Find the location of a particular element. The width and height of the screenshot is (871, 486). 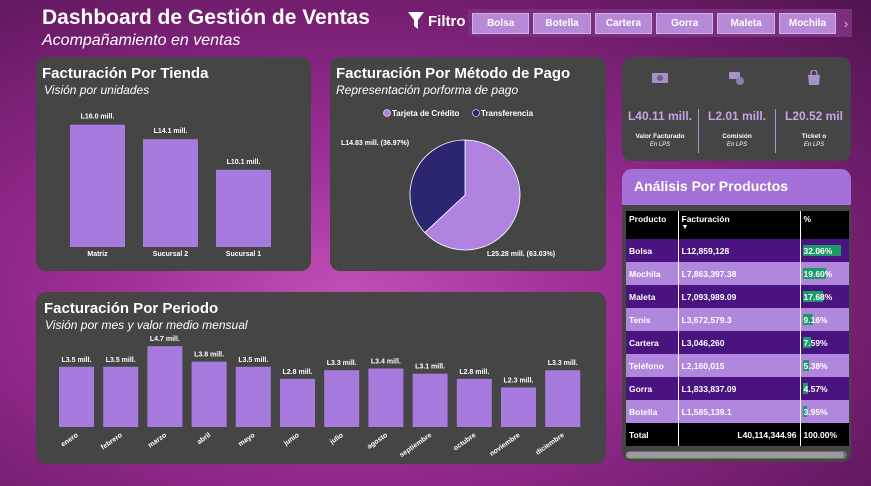

bar-septiembre is located at coordinates (430, 400).